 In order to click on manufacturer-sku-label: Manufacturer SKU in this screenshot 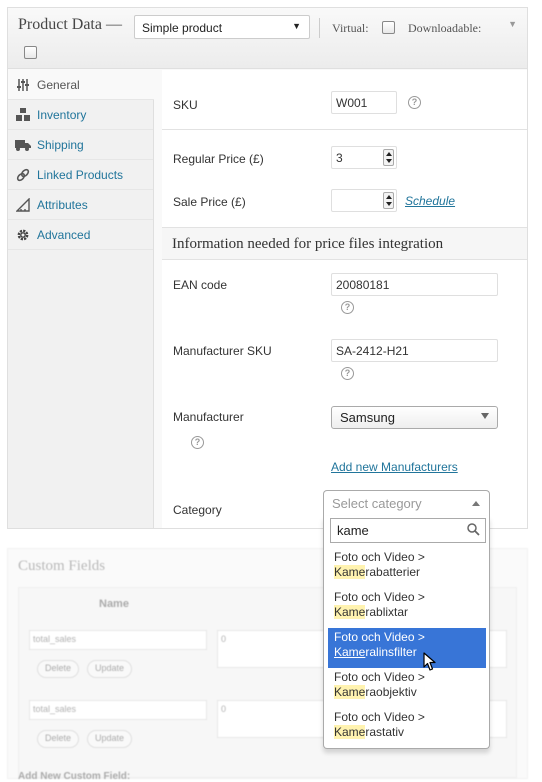, I will do `click(222, 351)`.